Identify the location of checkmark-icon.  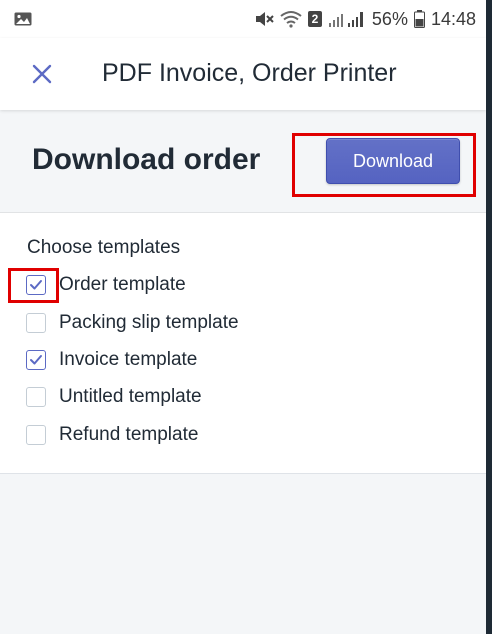
(36, 360).